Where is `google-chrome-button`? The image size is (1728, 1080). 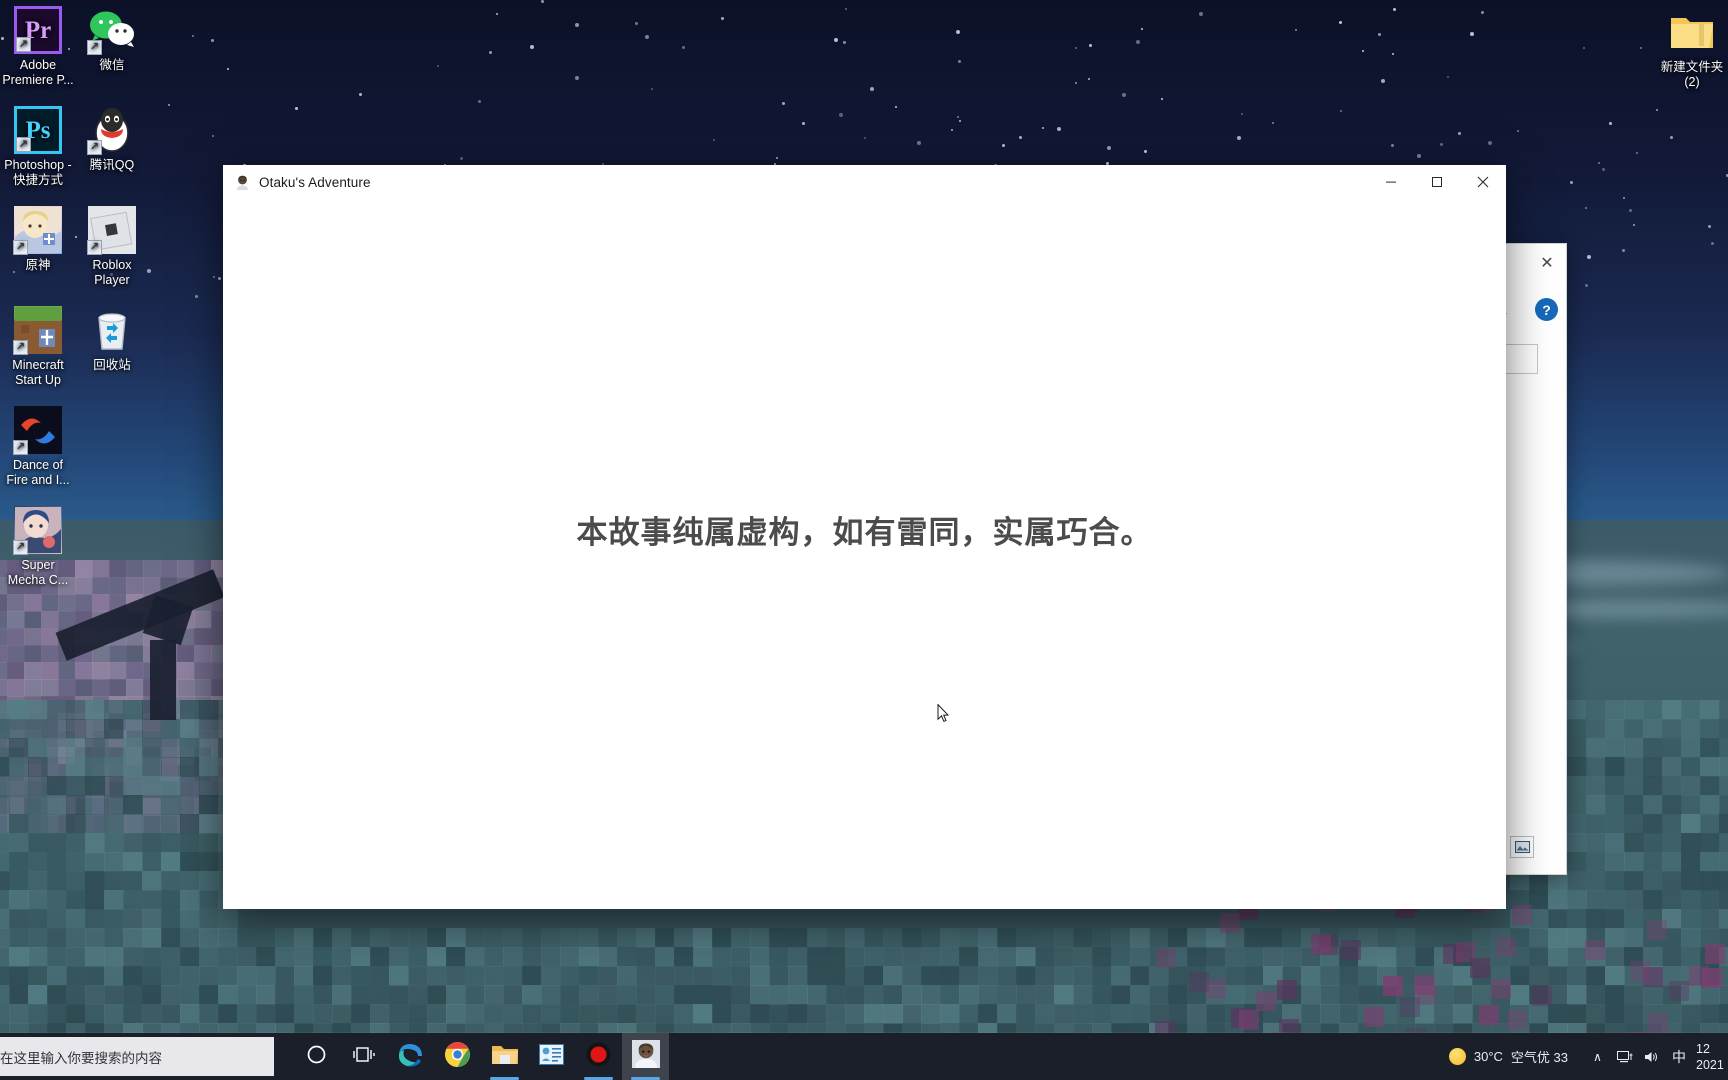 google-chrome-button is located at coordinates (457, 1056).